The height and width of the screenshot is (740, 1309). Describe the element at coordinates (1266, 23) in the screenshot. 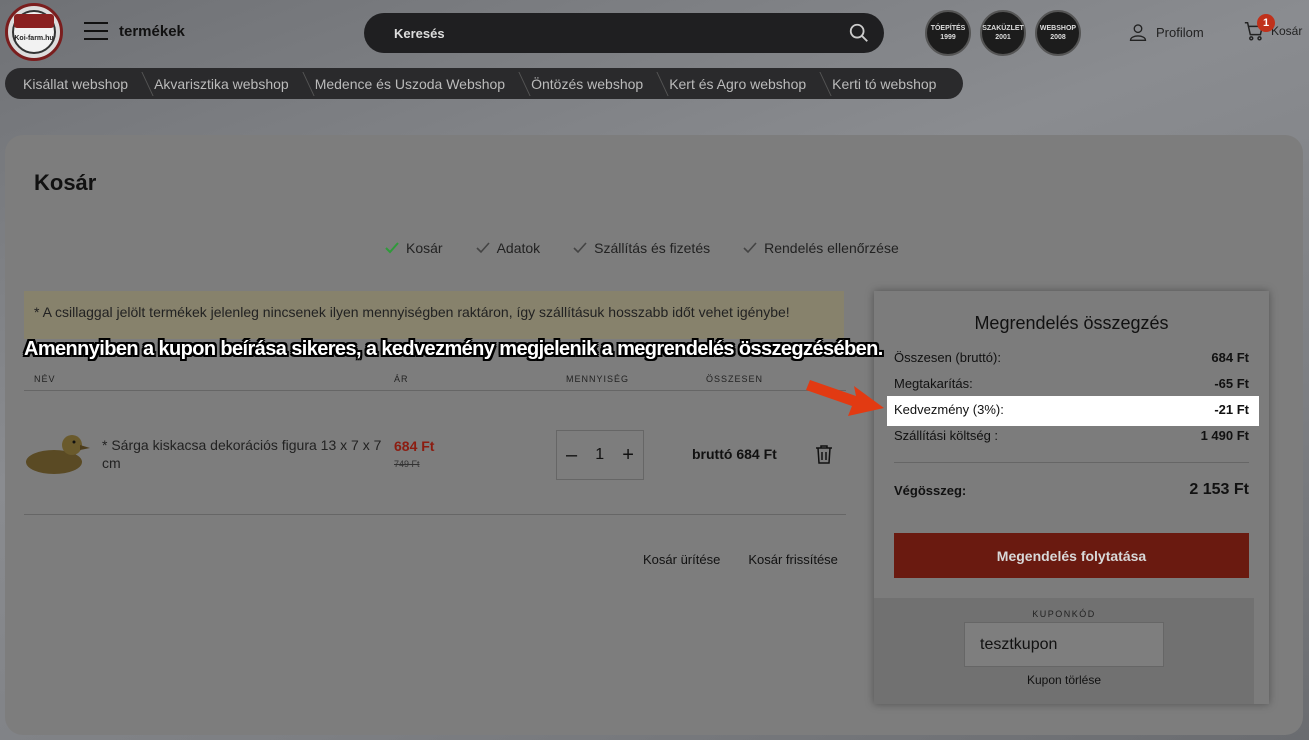

I see `cart-count-badge: 1` at that location.